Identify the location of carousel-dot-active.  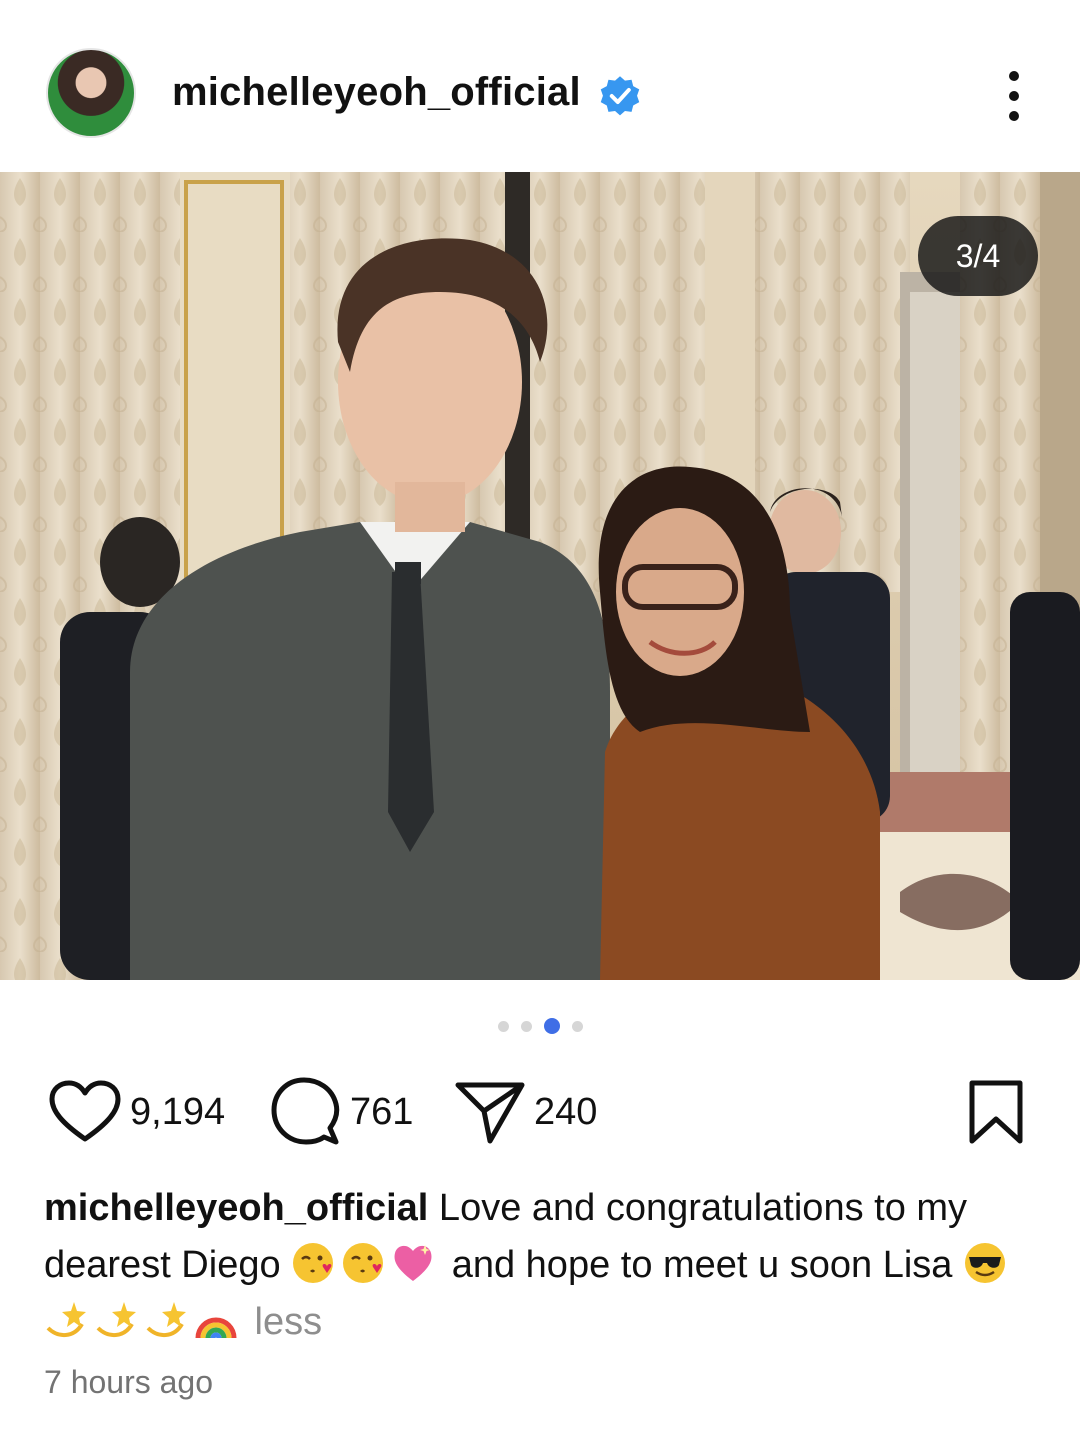
(551, 1026).